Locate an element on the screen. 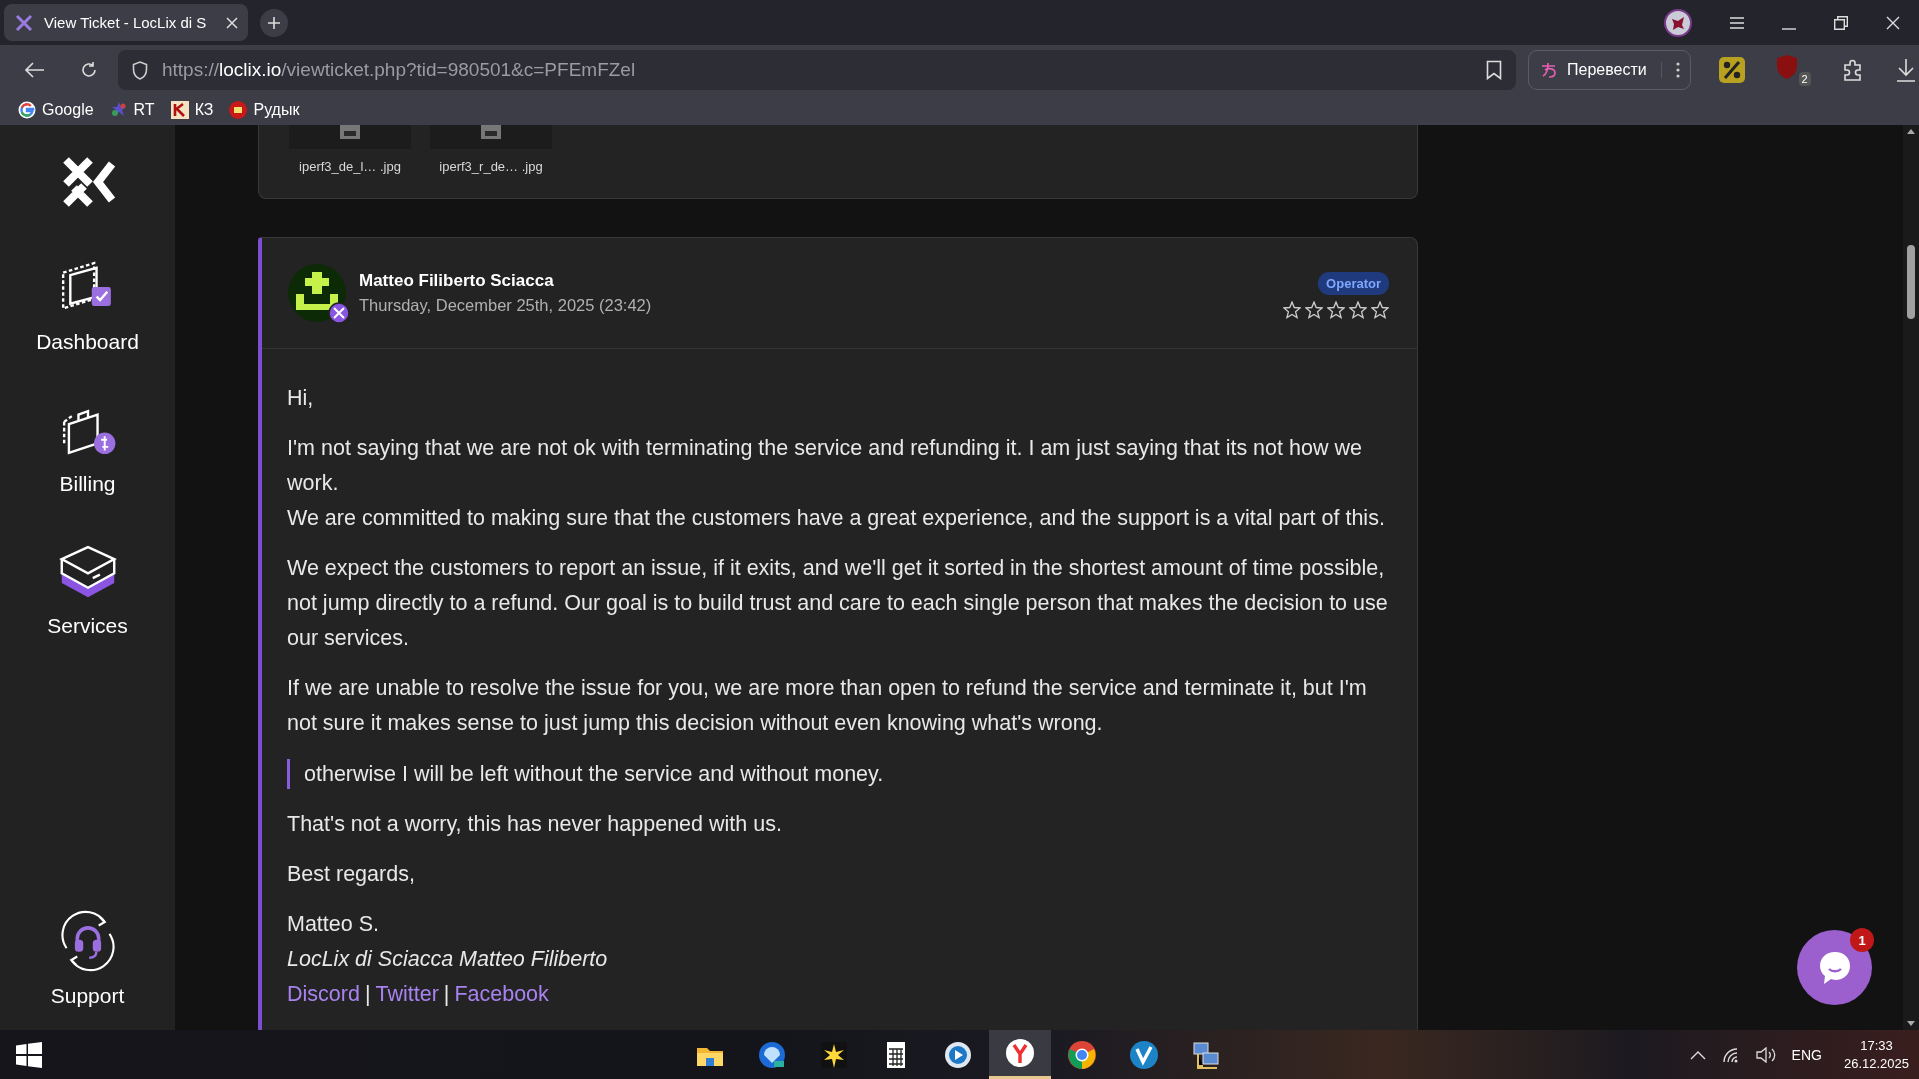 This screenshot has height=1079, width=1919. scroll-down-icon is located at coordinates (1911, 1023).